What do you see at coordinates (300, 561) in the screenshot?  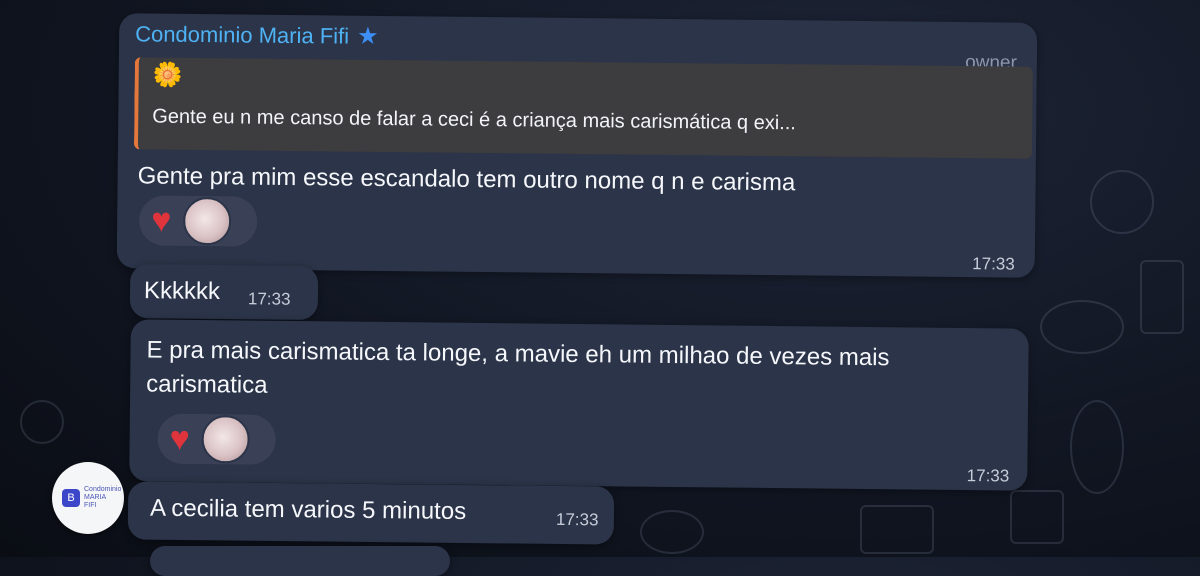 I see `message-bubble` at bounding box center [300, 561].